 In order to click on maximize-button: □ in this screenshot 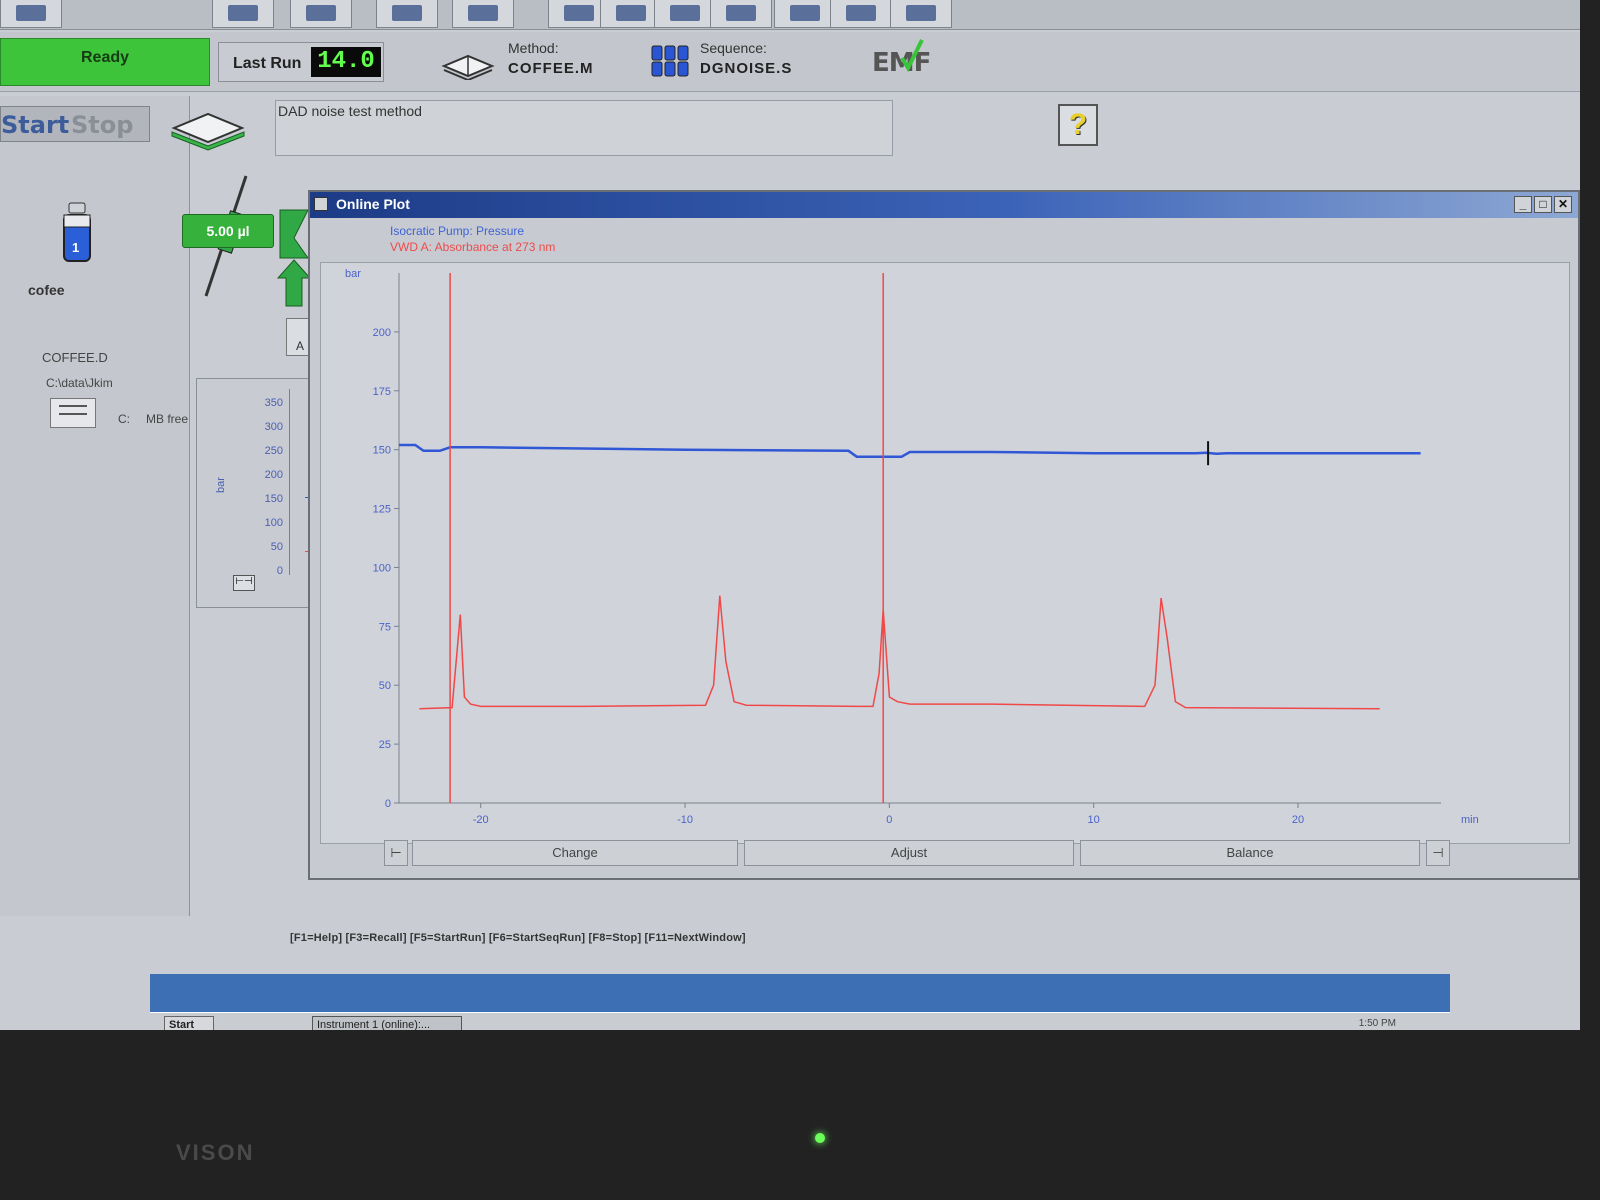, I will do `click(1543, 204)`.